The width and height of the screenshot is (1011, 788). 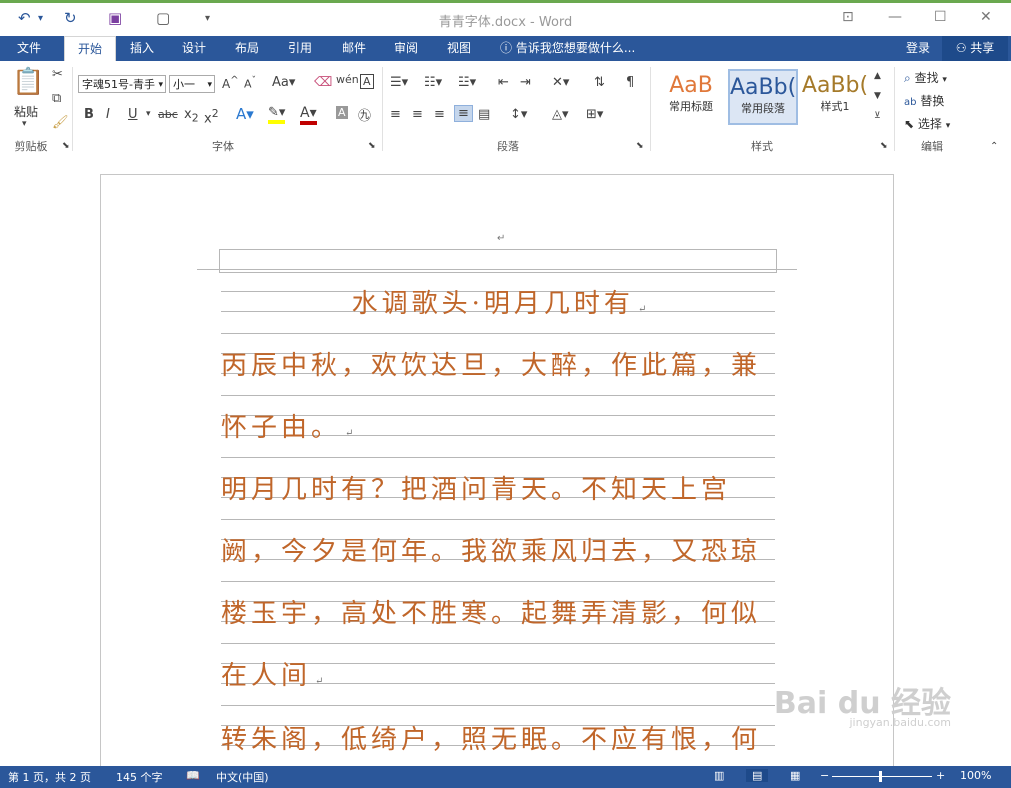 I want to click on bold-icon: B, so click(x=89, y=114).